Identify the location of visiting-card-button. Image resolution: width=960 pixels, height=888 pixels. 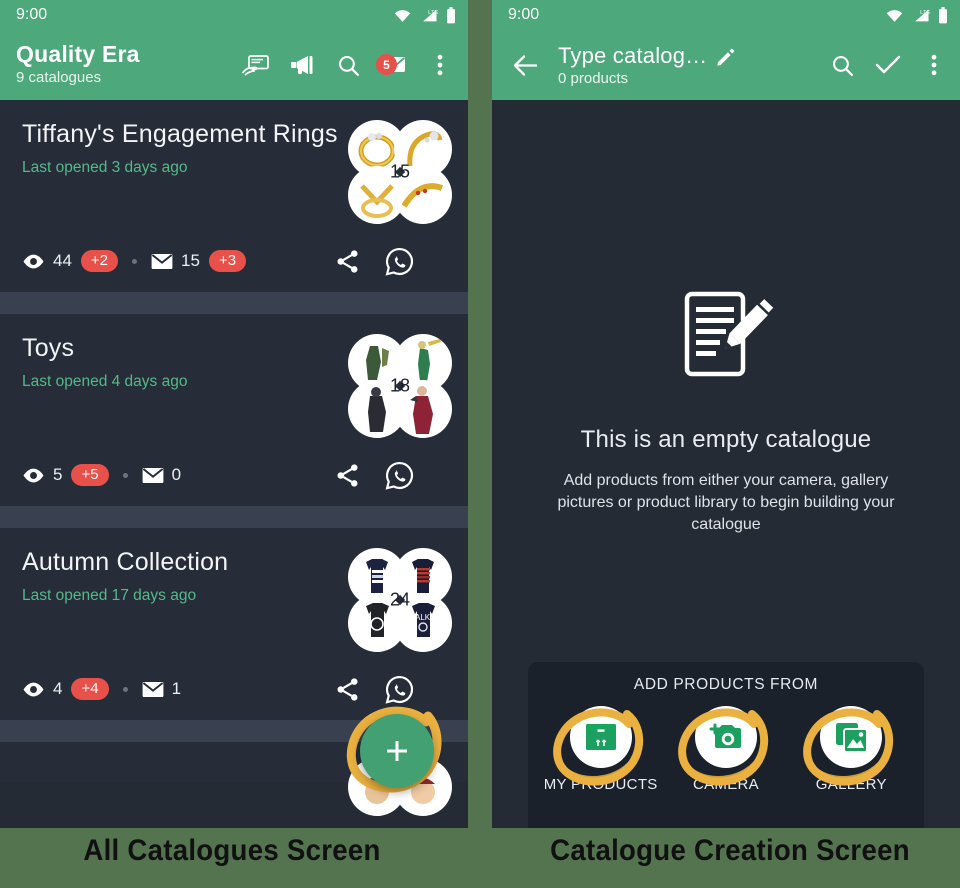
(256, 65).